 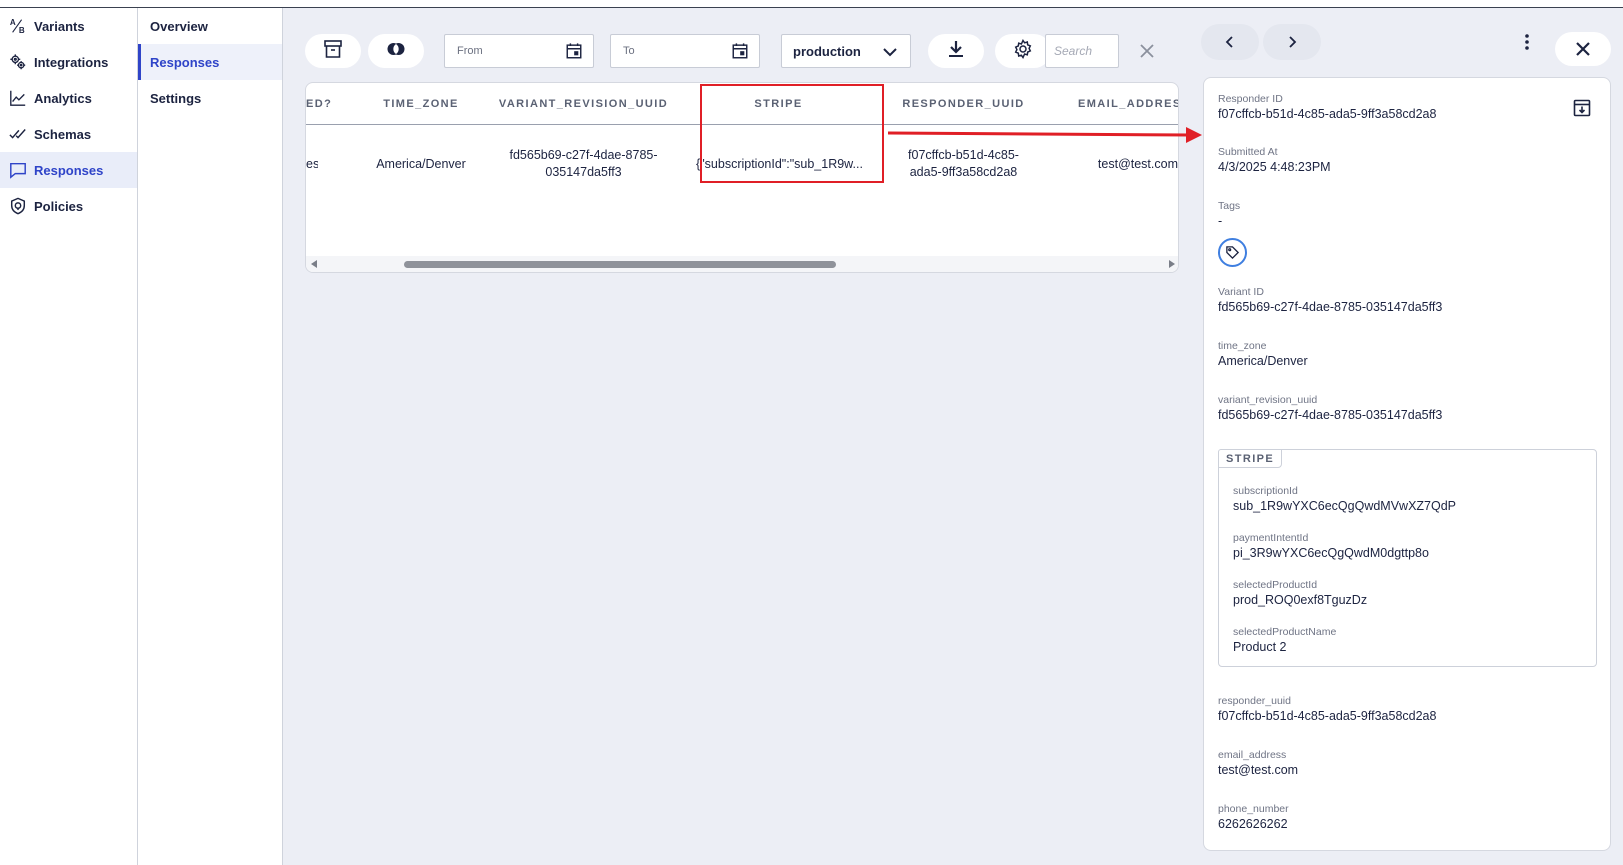 What do you see at coordinates (685, 51) in the screenshot?
I see `to-date-field: To` at bounding box center [685, 51].